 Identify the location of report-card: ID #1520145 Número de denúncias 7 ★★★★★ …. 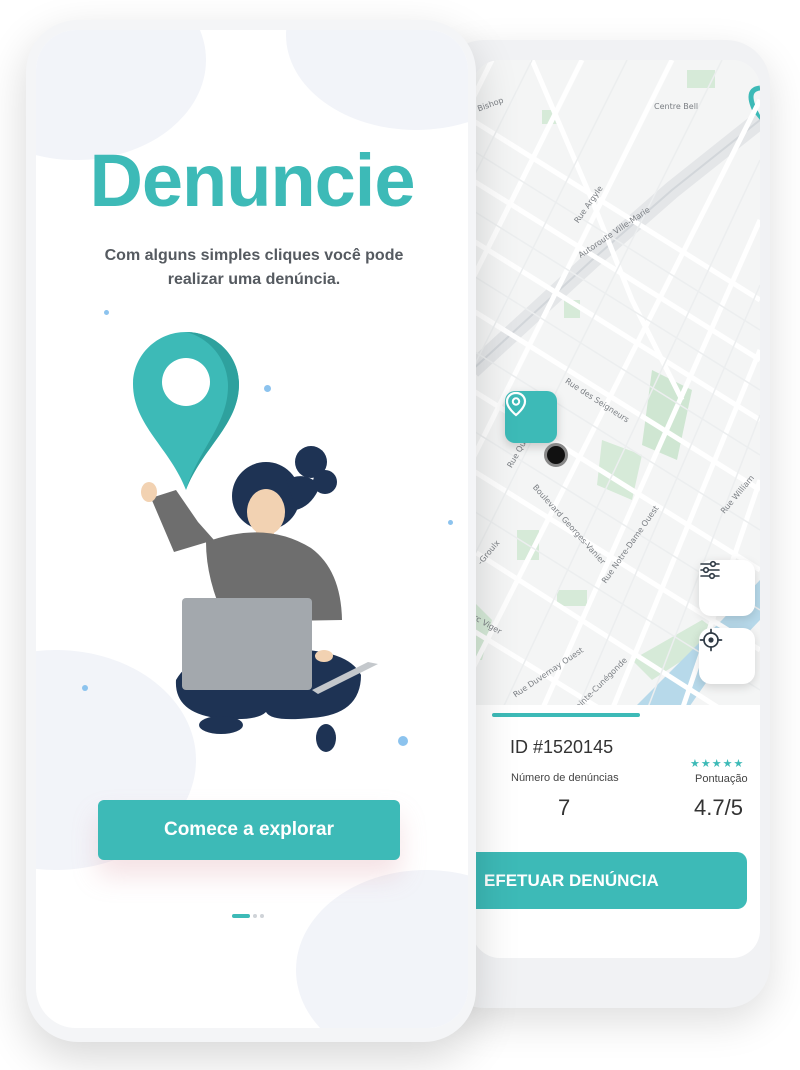
(616, 831).